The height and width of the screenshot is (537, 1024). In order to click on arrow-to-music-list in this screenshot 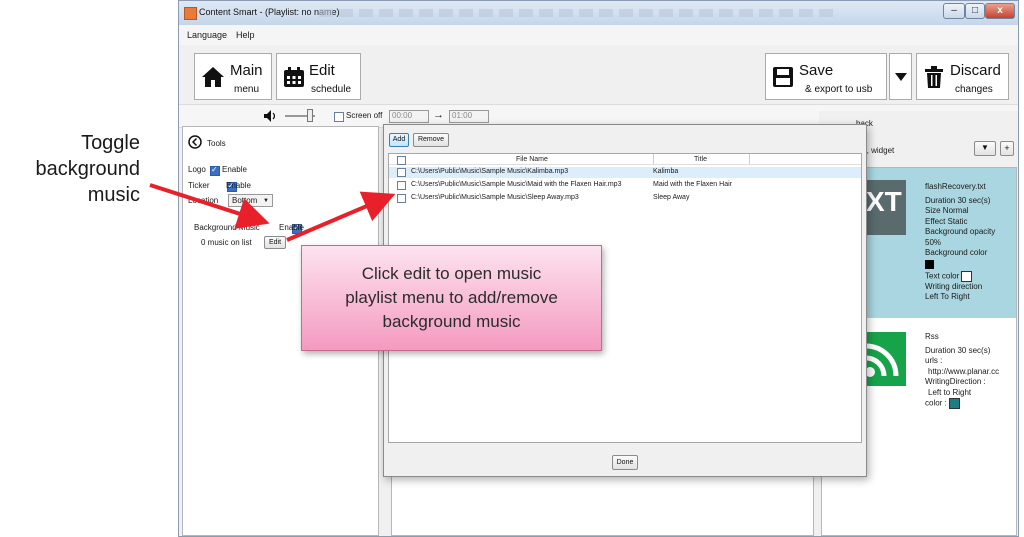, I will do `click(341, 216)`.